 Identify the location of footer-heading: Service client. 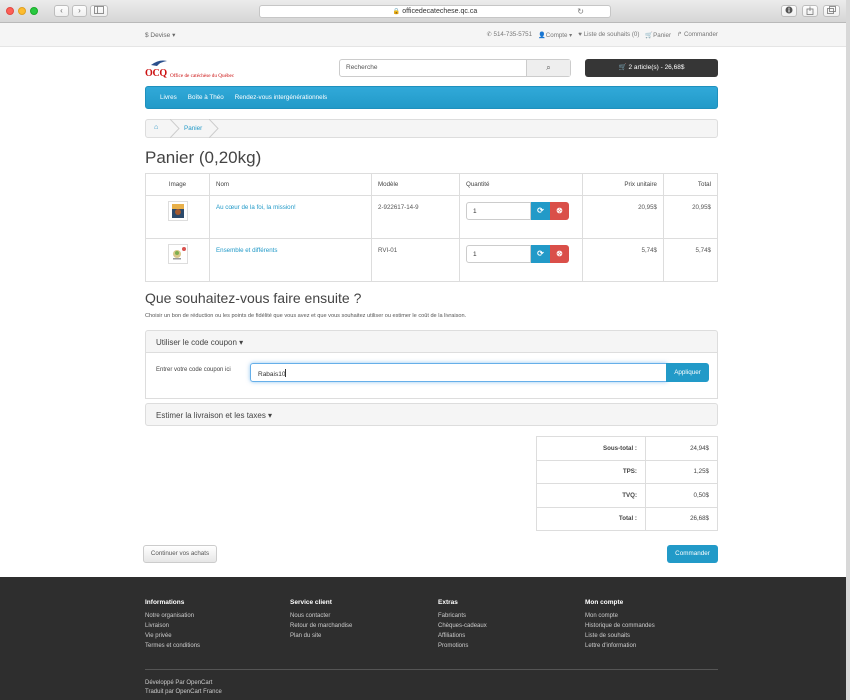
(311, 602).